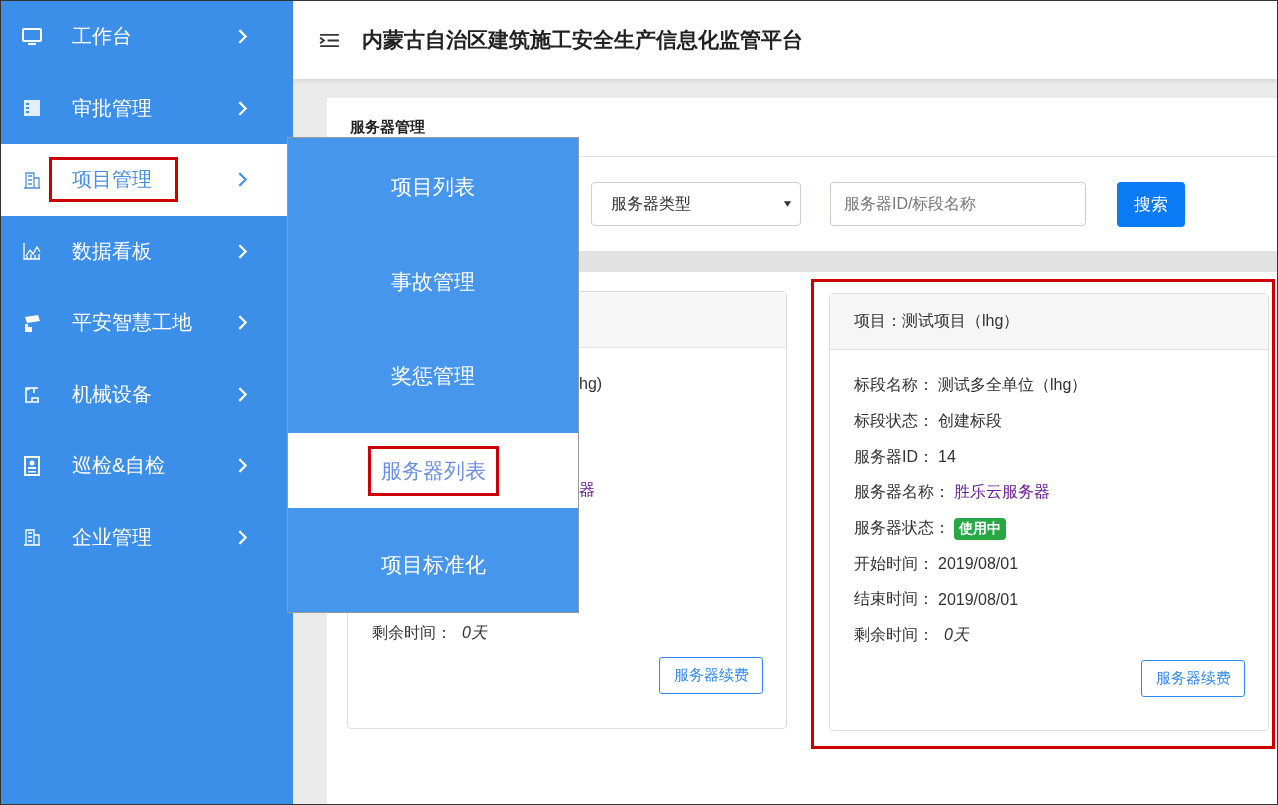 Image resolution: width=1278 pixels, height=805 pixels. I want to click on menu-label: 企业管理, so click(112, 537).